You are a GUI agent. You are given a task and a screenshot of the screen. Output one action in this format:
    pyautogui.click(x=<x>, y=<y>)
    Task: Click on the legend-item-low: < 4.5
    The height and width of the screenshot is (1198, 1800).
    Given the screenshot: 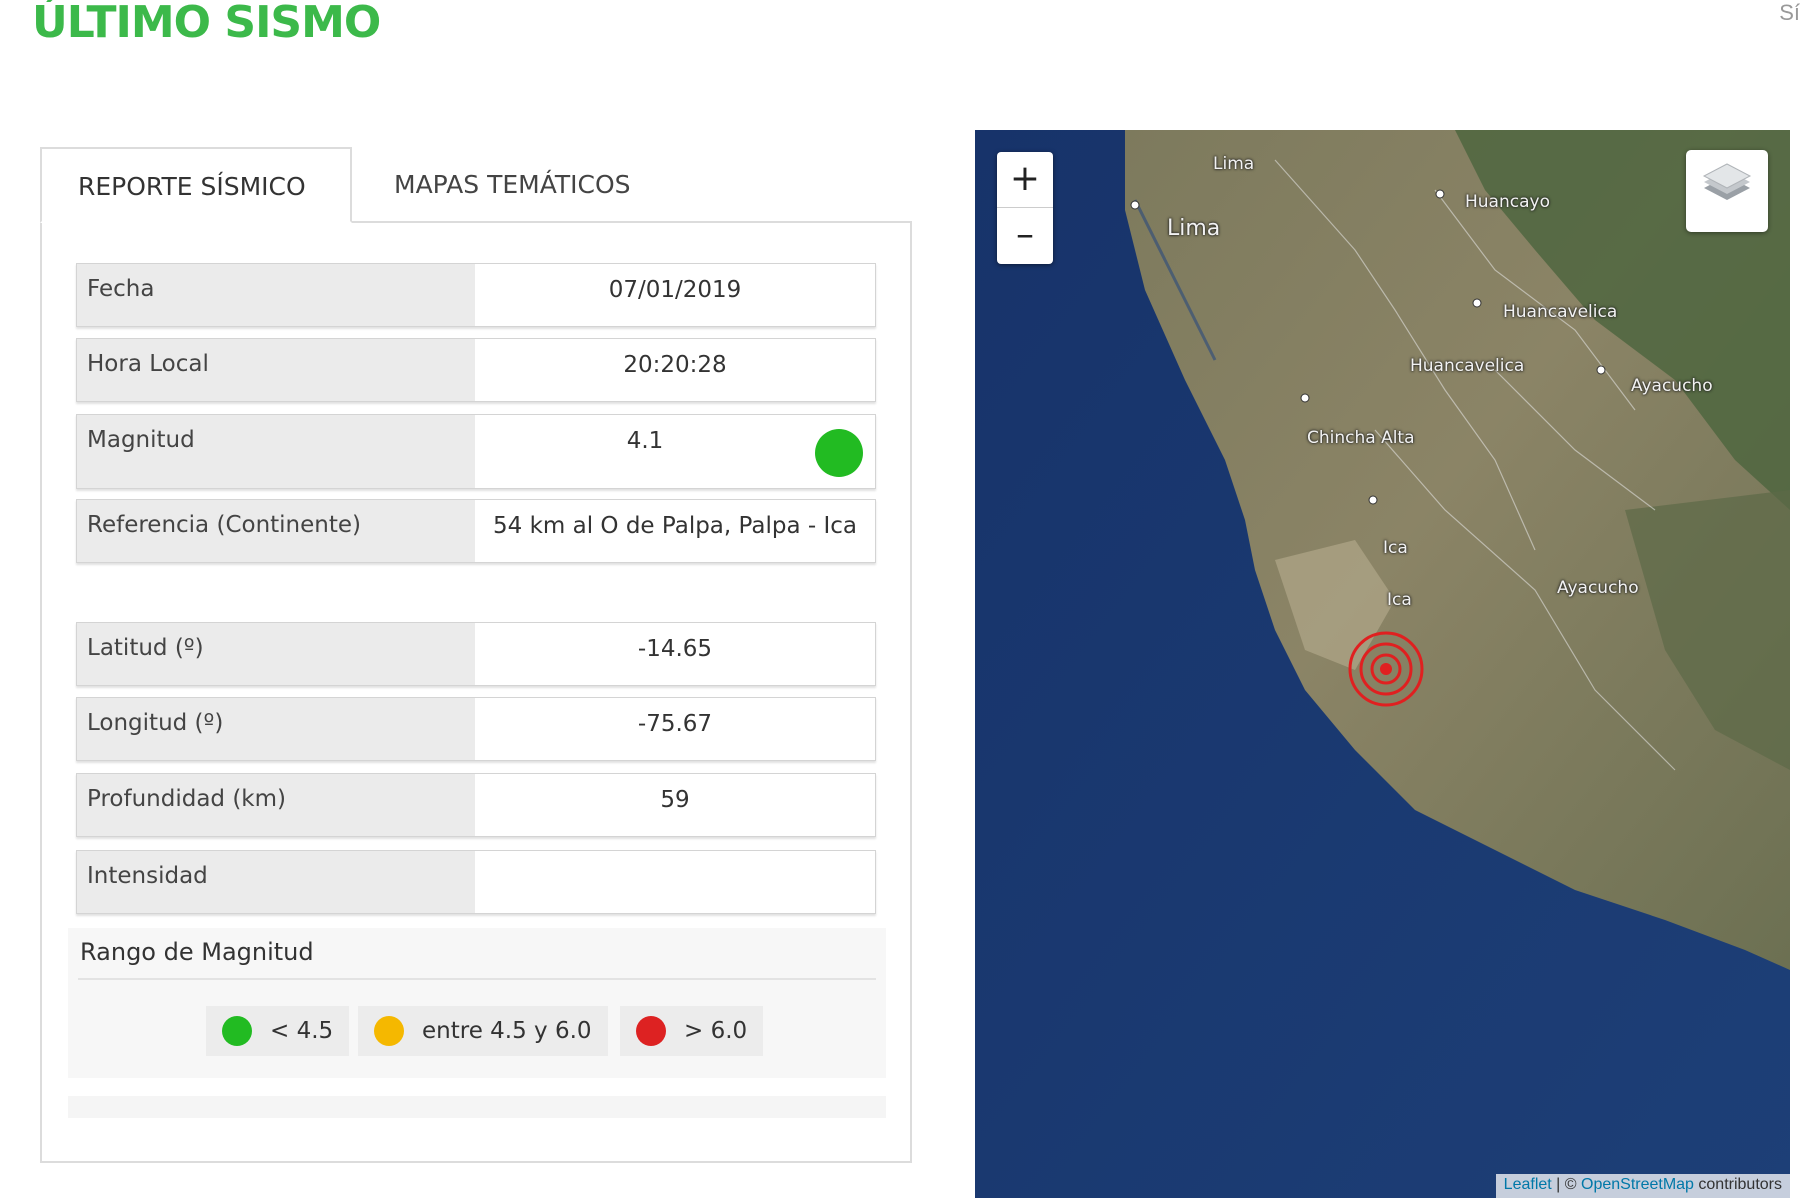 What is the action you would take?
    pyautogui.click(x=278, y=1031)
    